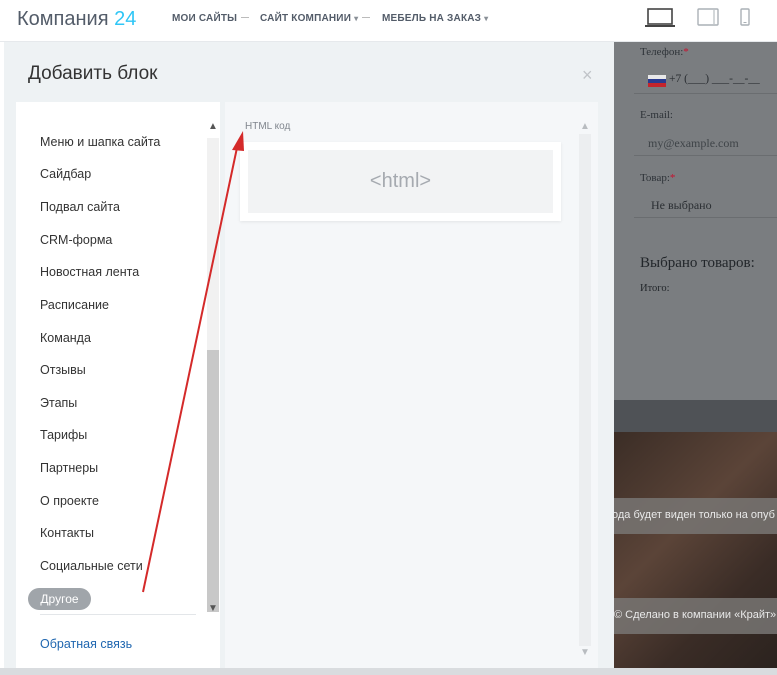  Describe the element at coordinates (681, 205) in the screenshot. I see `product-value: Не выбрано` at that location.